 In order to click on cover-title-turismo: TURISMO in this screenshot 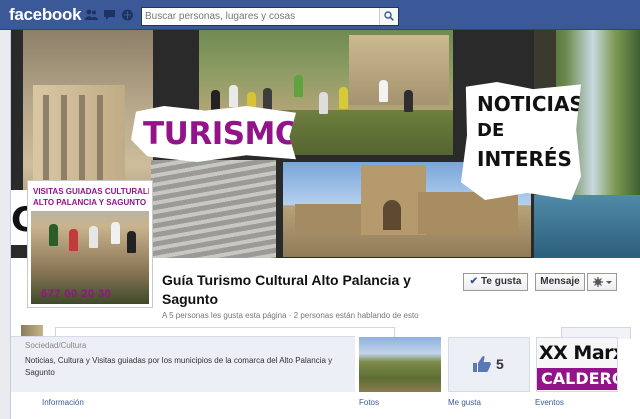, I will do `click(213, 134)`.